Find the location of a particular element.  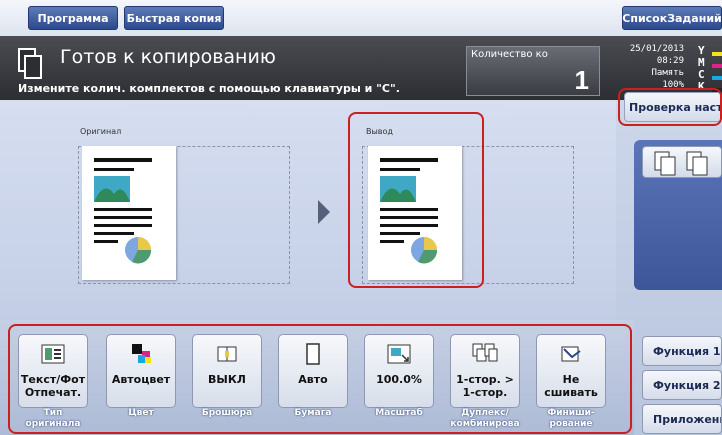

original-page is located at coordinates (129, 213).